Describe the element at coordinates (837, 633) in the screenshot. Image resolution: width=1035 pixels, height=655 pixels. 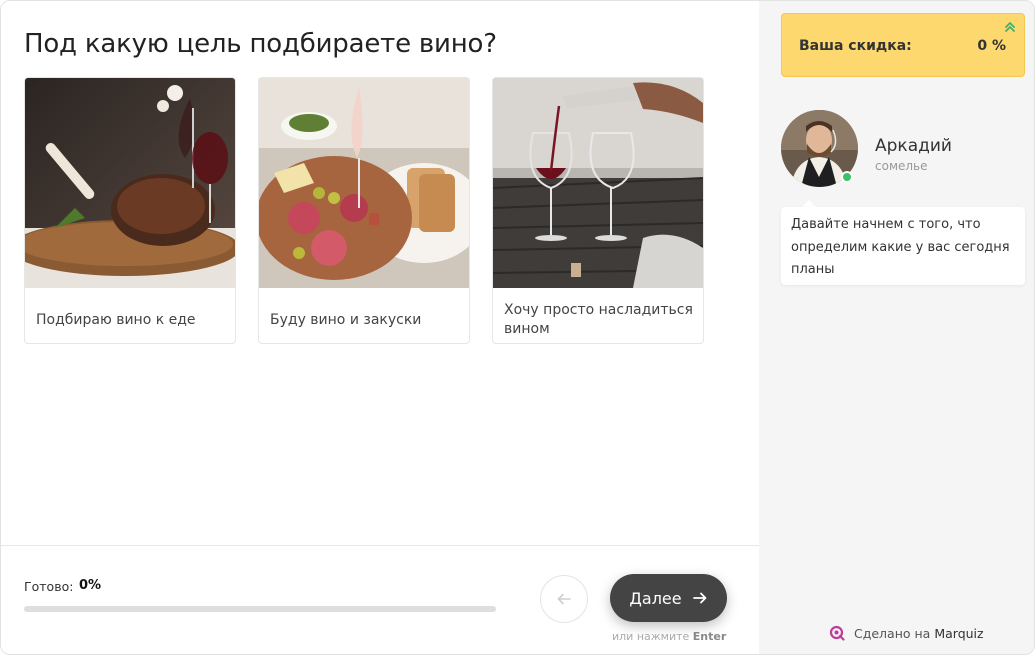
I see `marquiz-logo-icon` at that location.